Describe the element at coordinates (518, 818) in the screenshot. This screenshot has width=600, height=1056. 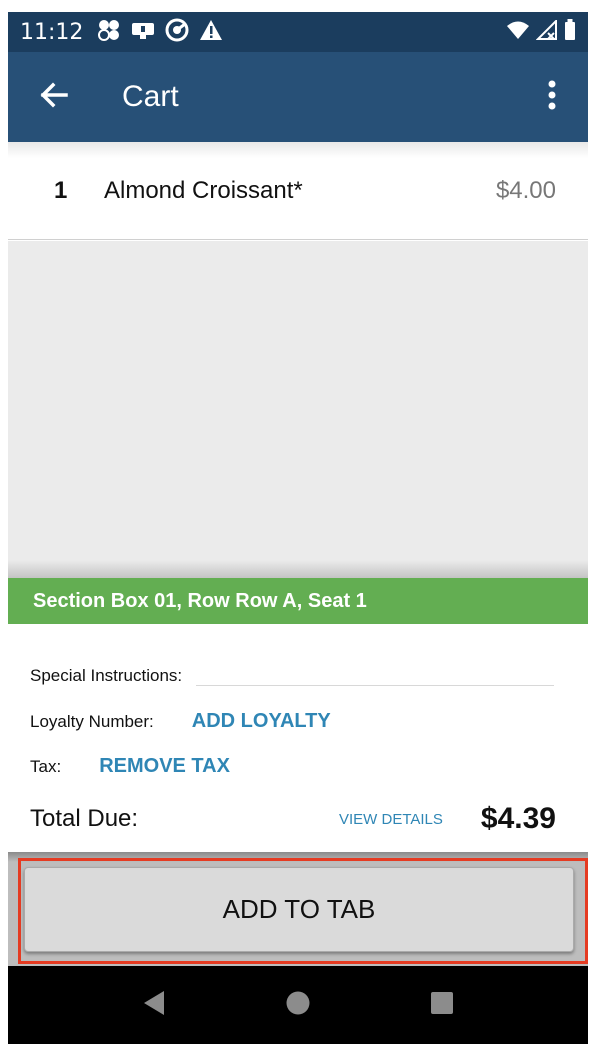
I see `total-due-value: $4.39` at that location.